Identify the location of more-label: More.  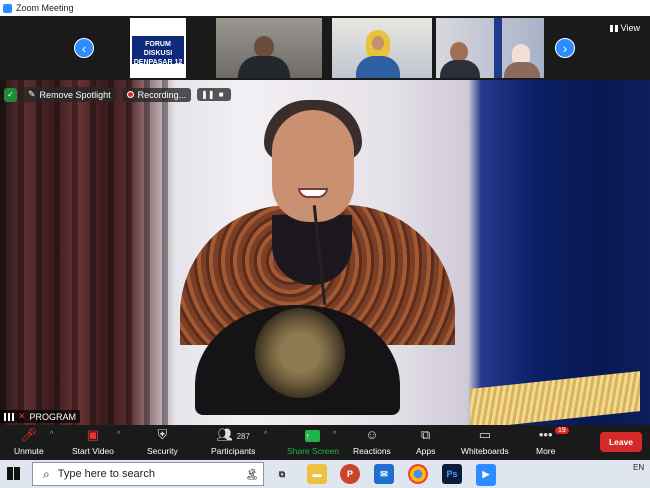
(546, 451).